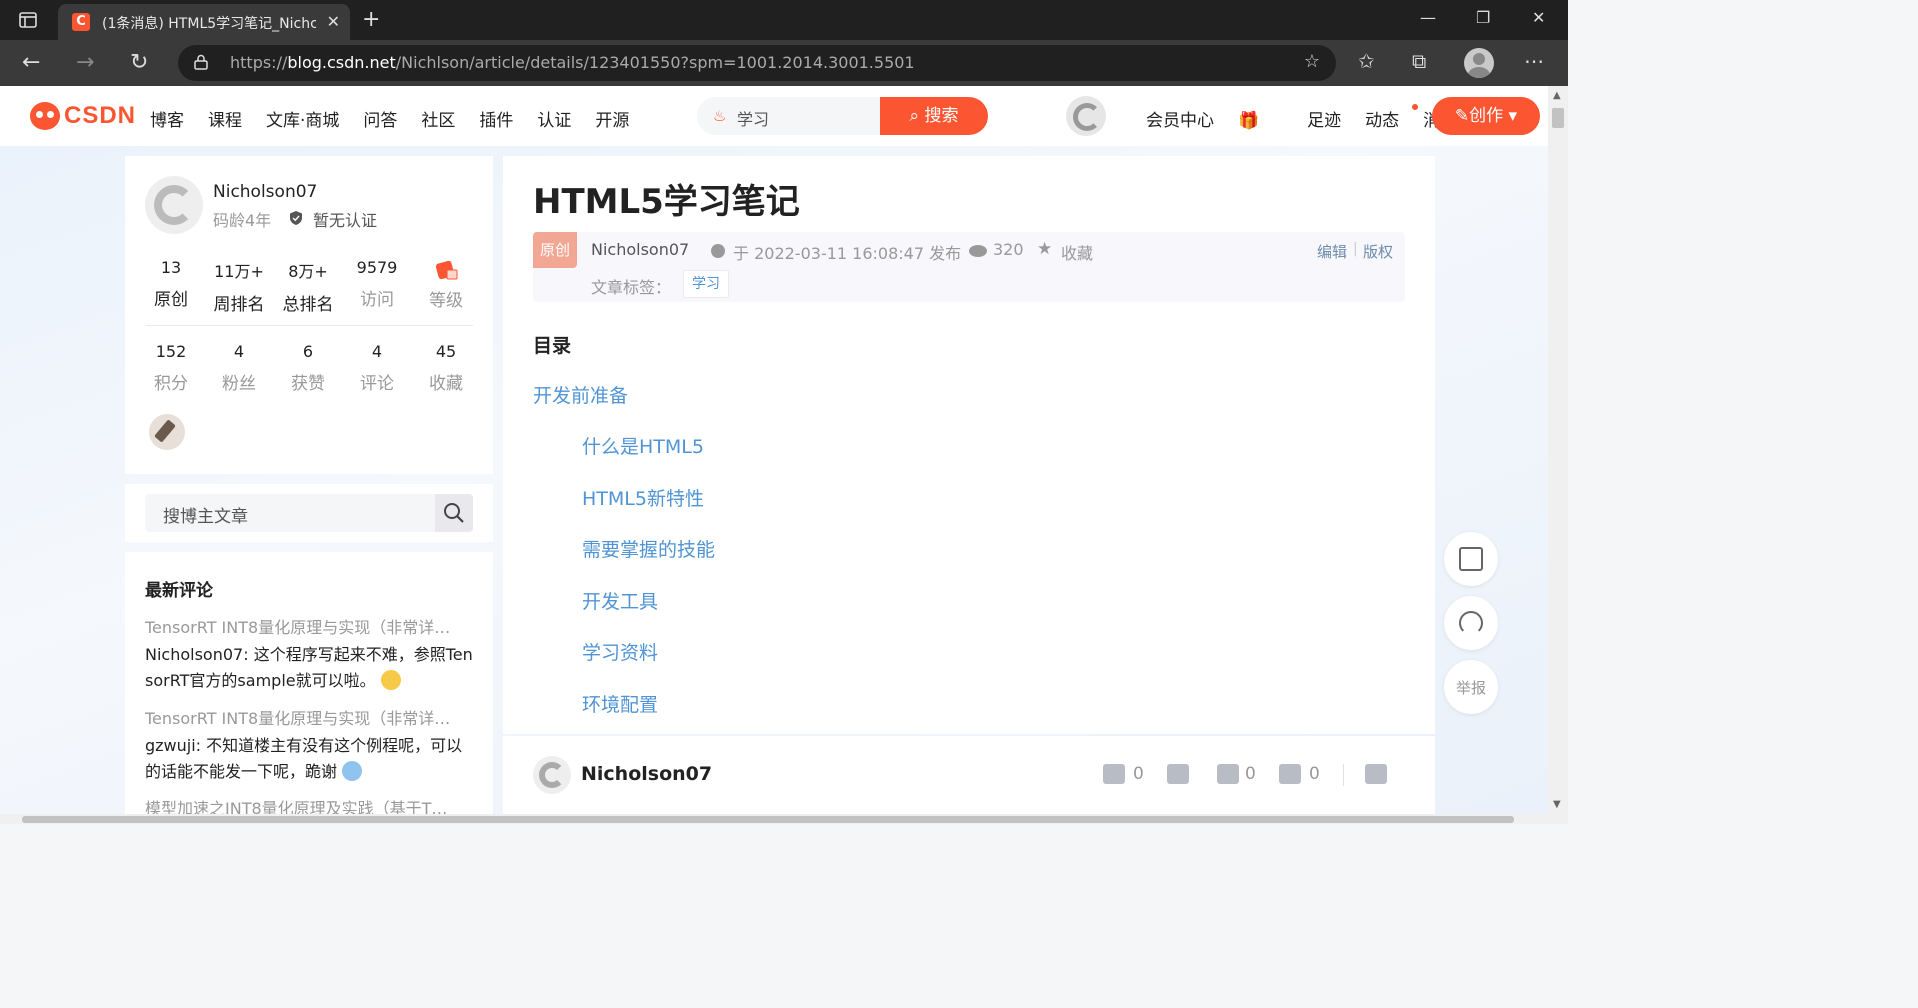 Image resolution: width=1918 pixels, height=1008 pixels. What do you see at coordinates (28, 20) in the screenshot?
I see `tab-actions-icon` at bounding box center [28, 20].